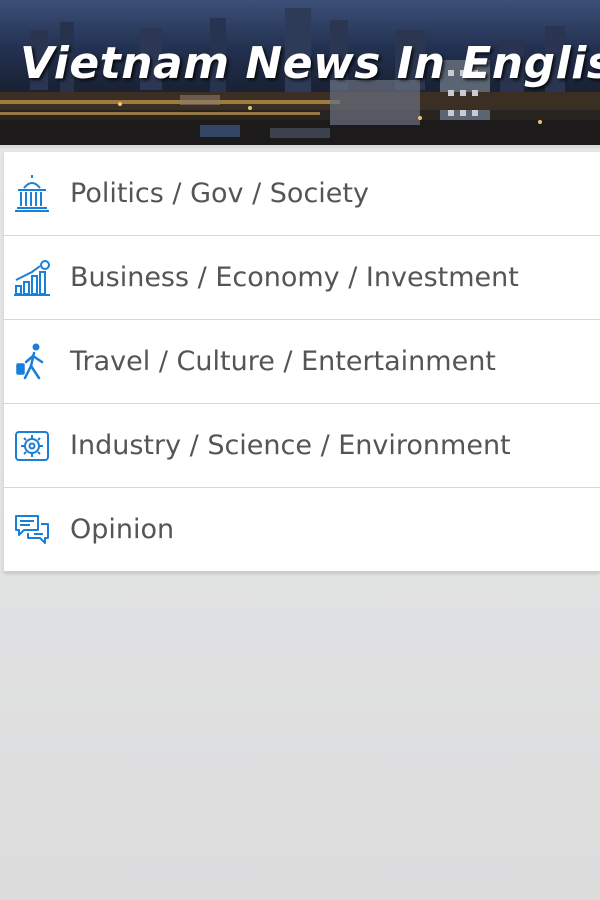  I want to click on menu-item-opinion: Opinion, so click(302, 530).